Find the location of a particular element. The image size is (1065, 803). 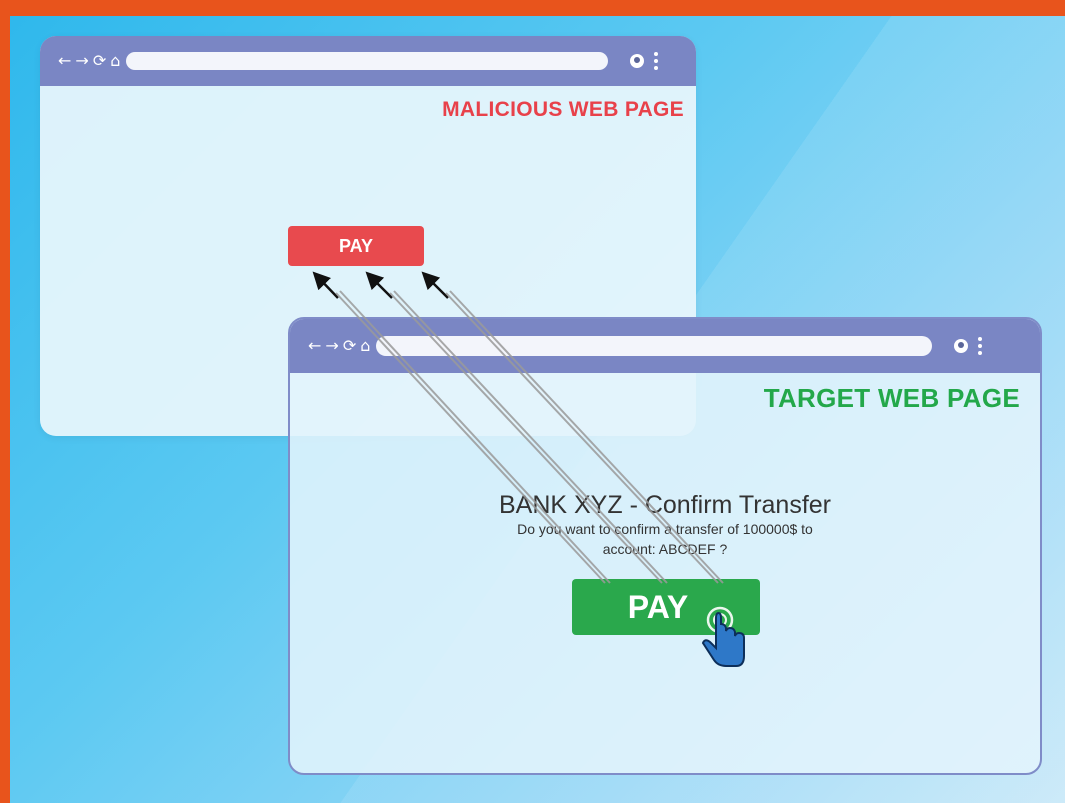

target-page-label: TARGET WEB PAGE is located at coordinates (891, 398).